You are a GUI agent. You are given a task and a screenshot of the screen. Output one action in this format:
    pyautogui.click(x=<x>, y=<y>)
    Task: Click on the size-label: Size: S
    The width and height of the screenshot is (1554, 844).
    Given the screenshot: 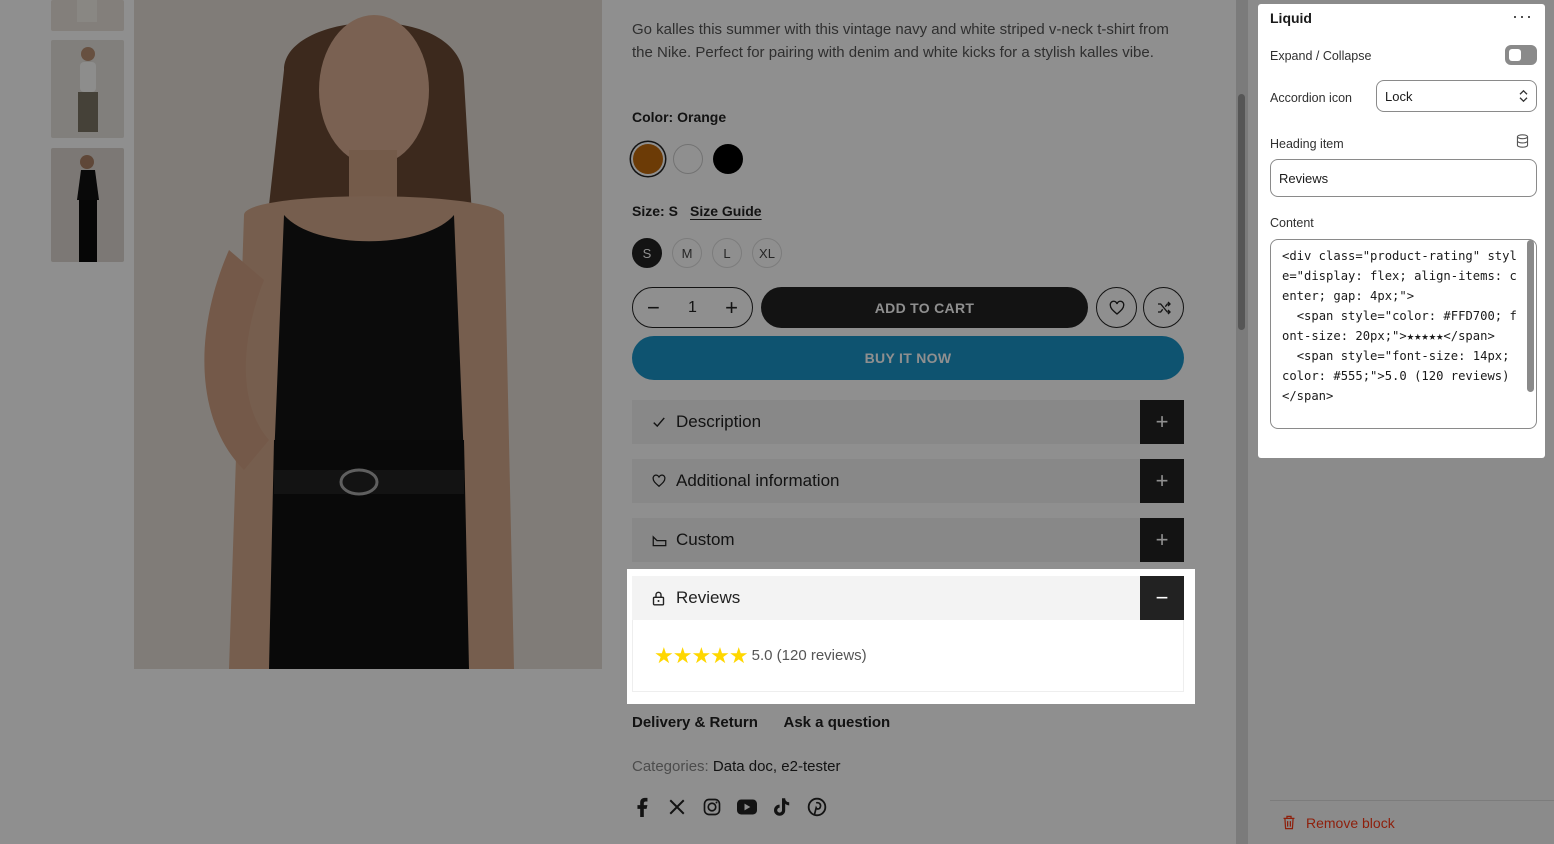 What is the action you would take?
    pyautogui.click(x=655, y=211)
    